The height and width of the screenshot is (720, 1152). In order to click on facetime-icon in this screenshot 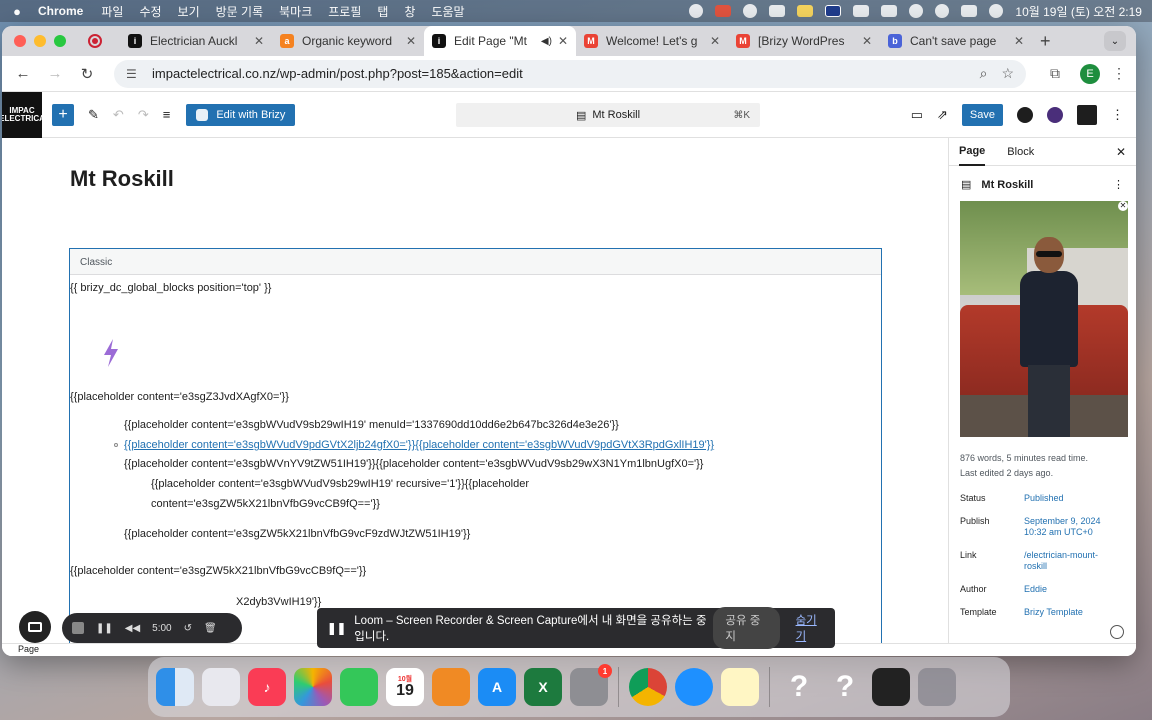, I will do `click(359, 687)`.